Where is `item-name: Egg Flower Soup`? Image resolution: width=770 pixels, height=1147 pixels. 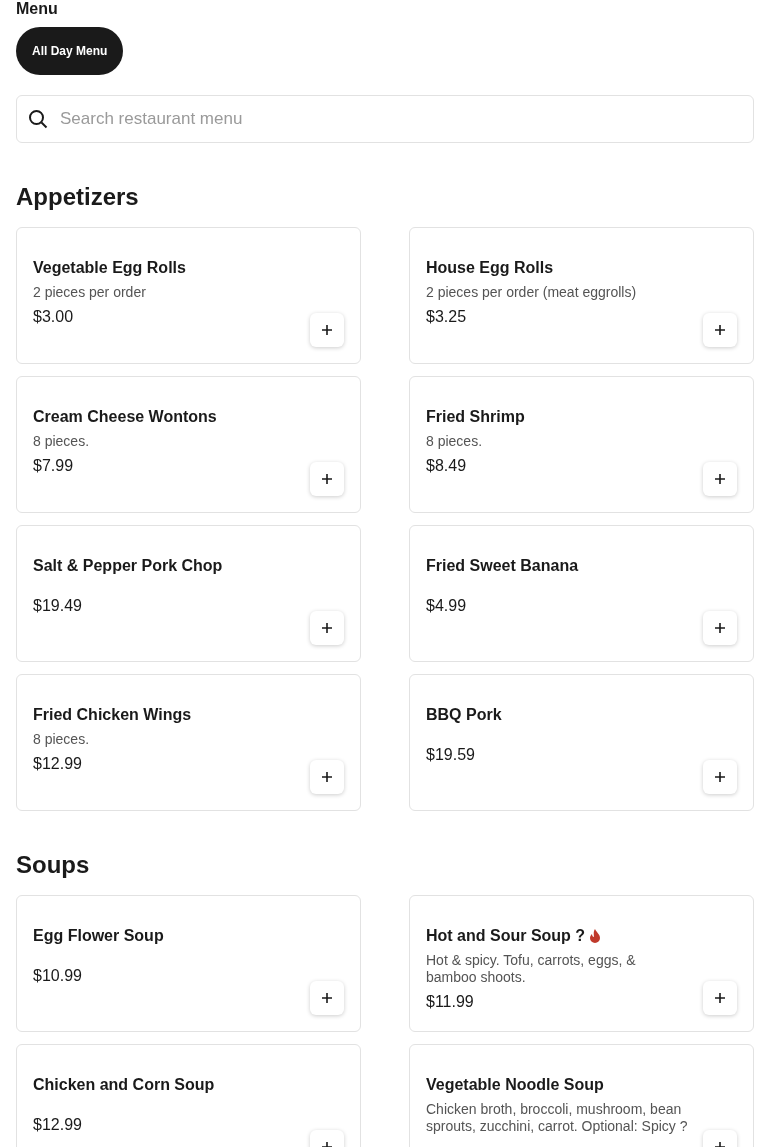
item-name: Egg Flower Soup is located at coordinates (98, 936).